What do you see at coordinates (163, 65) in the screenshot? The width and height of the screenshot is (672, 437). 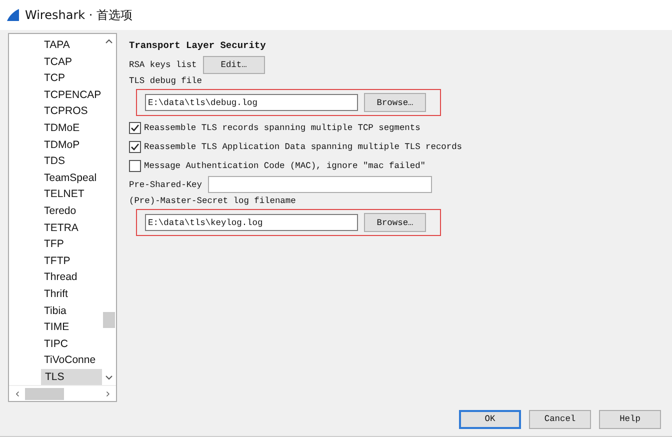 I see `field-label: RSA keys list` at bounding box center [163, 65].